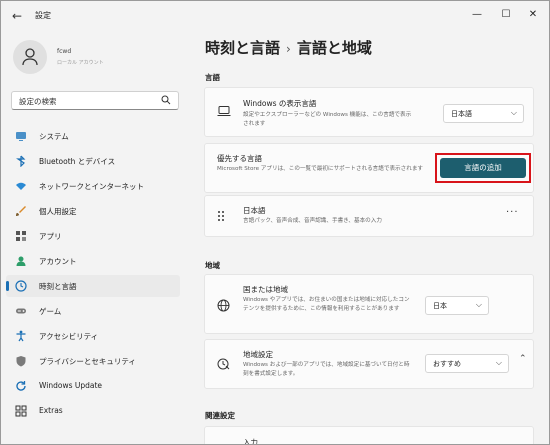 This screenshot has width=550, height=445. What do you see at coordinates (250, 441) in the screenshot?
I see `related-input-title: 入力` at bounding box center [250, 441].